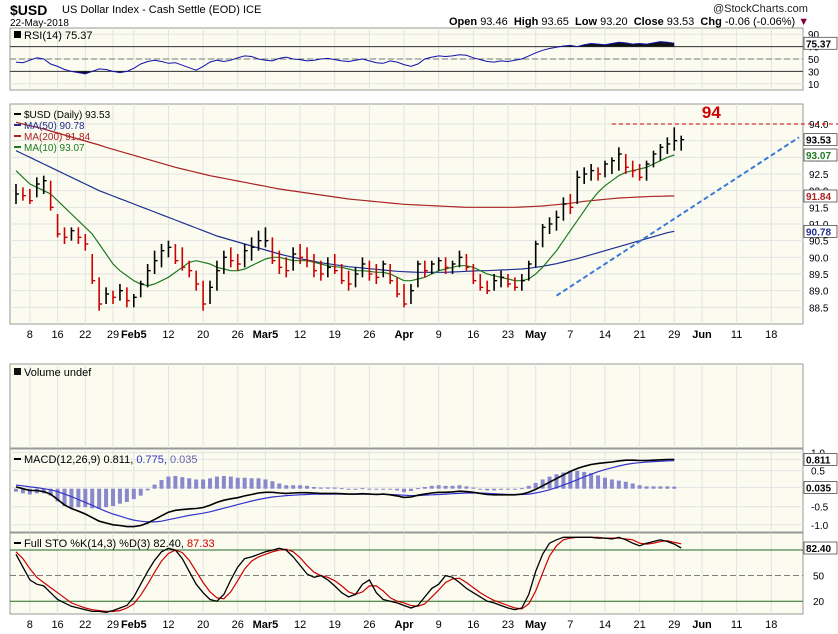 The height and width of the screenshot is (634, 838). I want to click on price-x-axis-label: 20, so click(203, 335).